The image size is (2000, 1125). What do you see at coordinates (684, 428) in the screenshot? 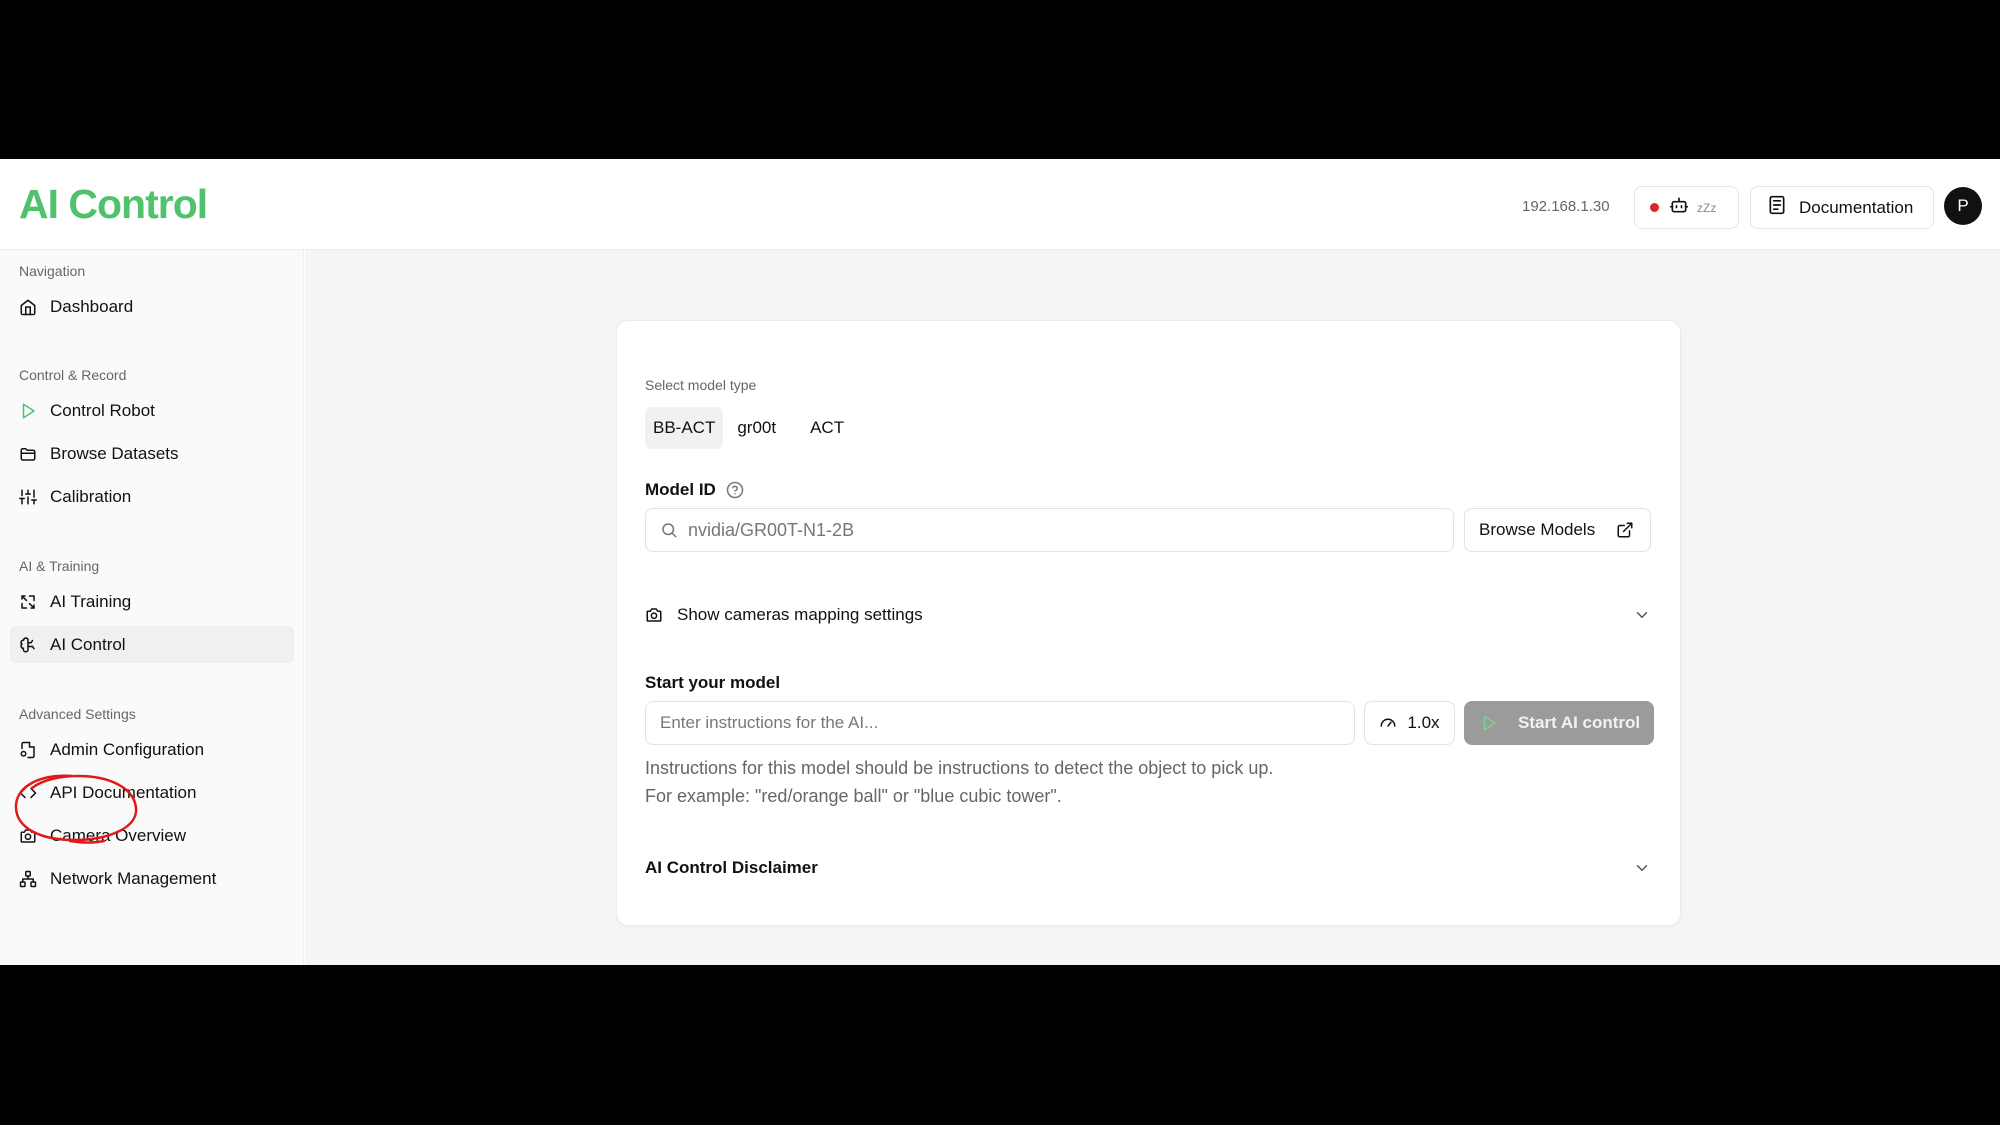
I see `tab-bb-act: BB-ACT` at bounding box center [684, 428].